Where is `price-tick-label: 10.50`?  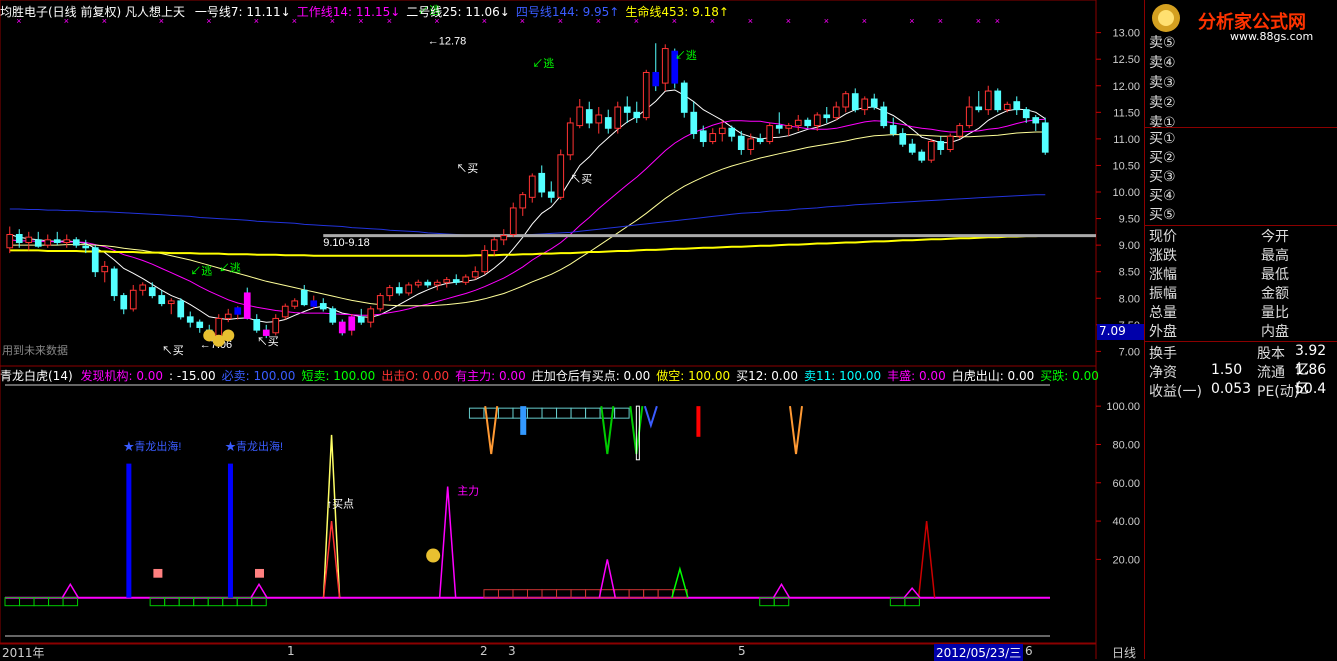
price-tick-label: 10.50 is located at coordinates (1126, 166).